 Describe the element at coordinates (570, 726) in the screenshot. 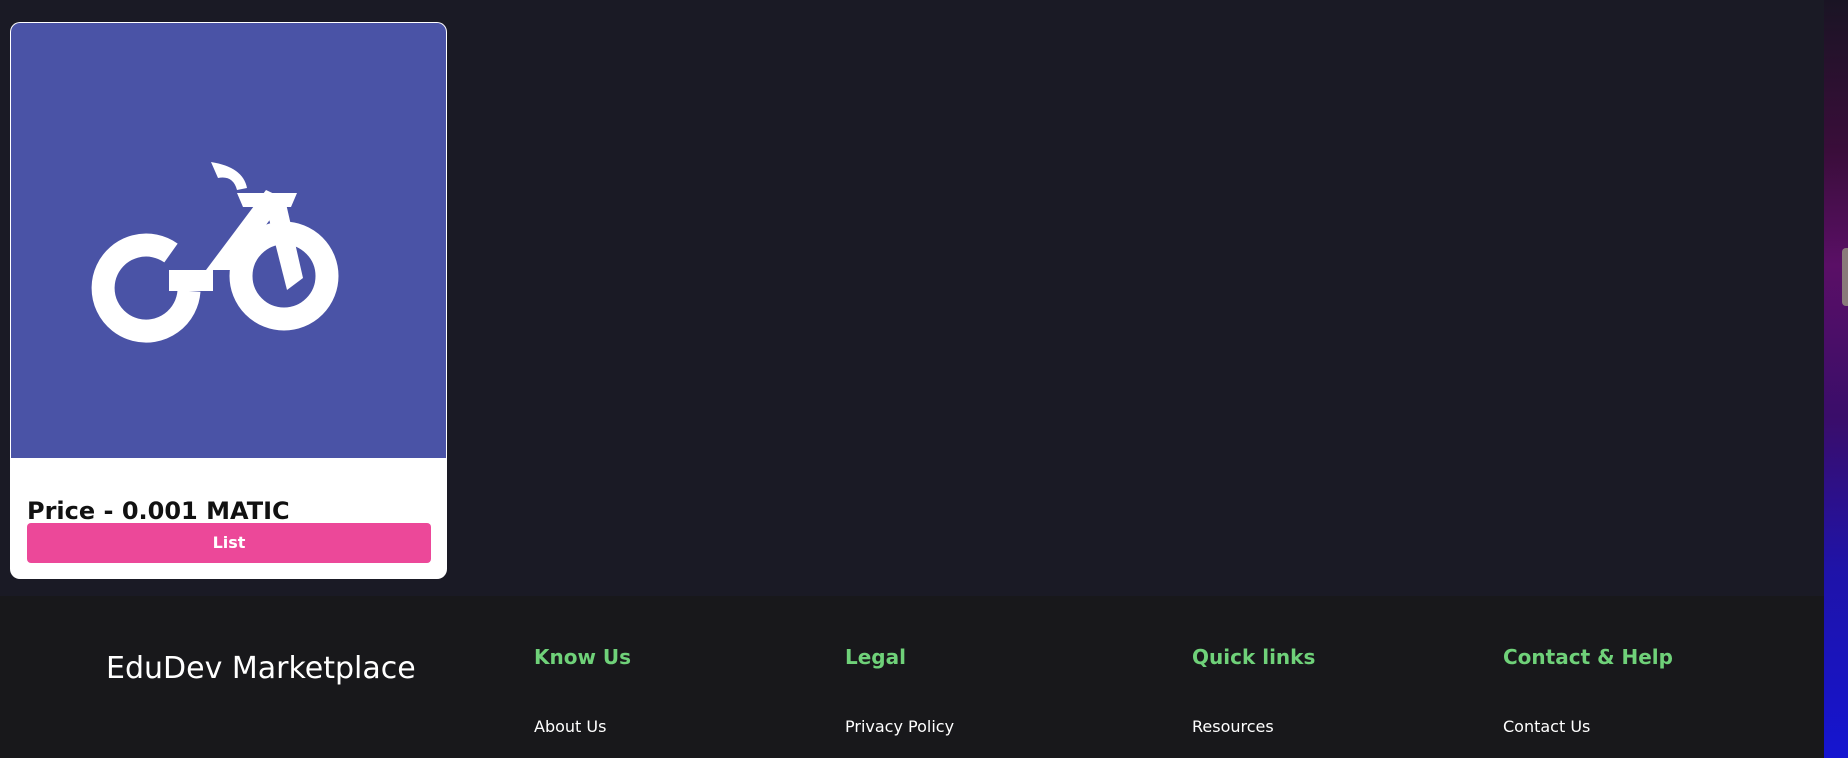

I see `footer-link-about-us: About Us` at that location.